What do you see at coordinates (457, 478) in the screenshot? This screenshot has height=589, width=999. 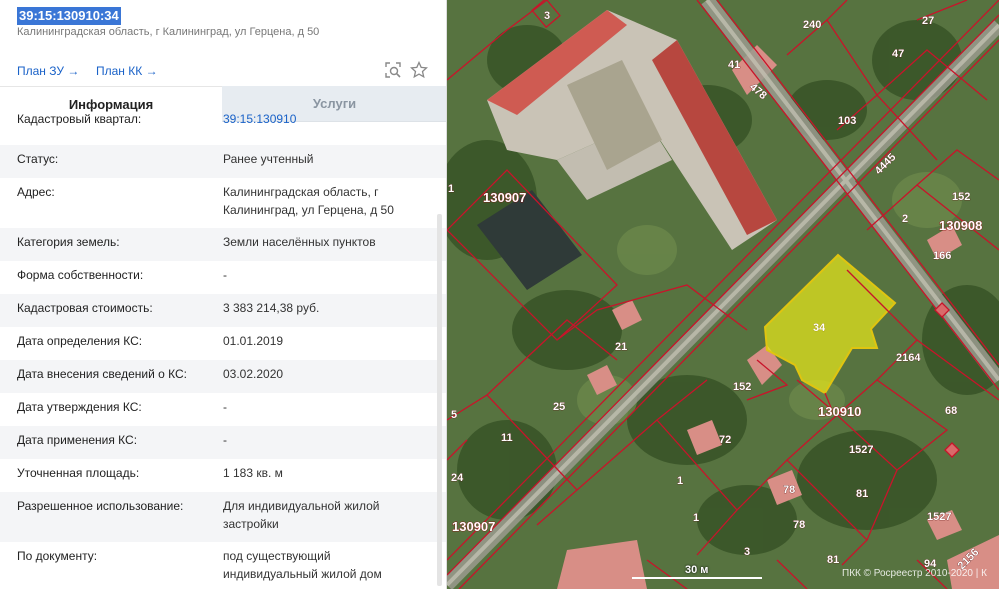 I see `parcel-number: 24` at bounding box center [457, 478].